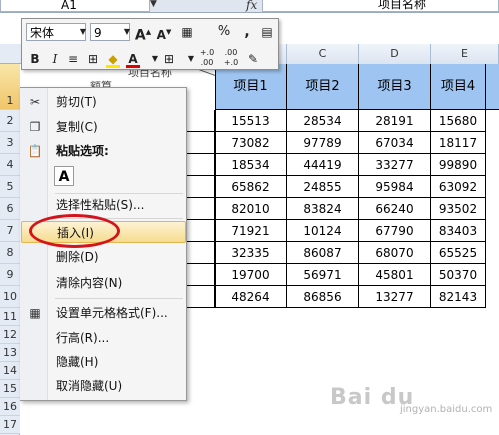  What do you see at coordinates (458, 187) in the screenshot?
I see `table-cell: 63092` at bounding box center [458, 187].